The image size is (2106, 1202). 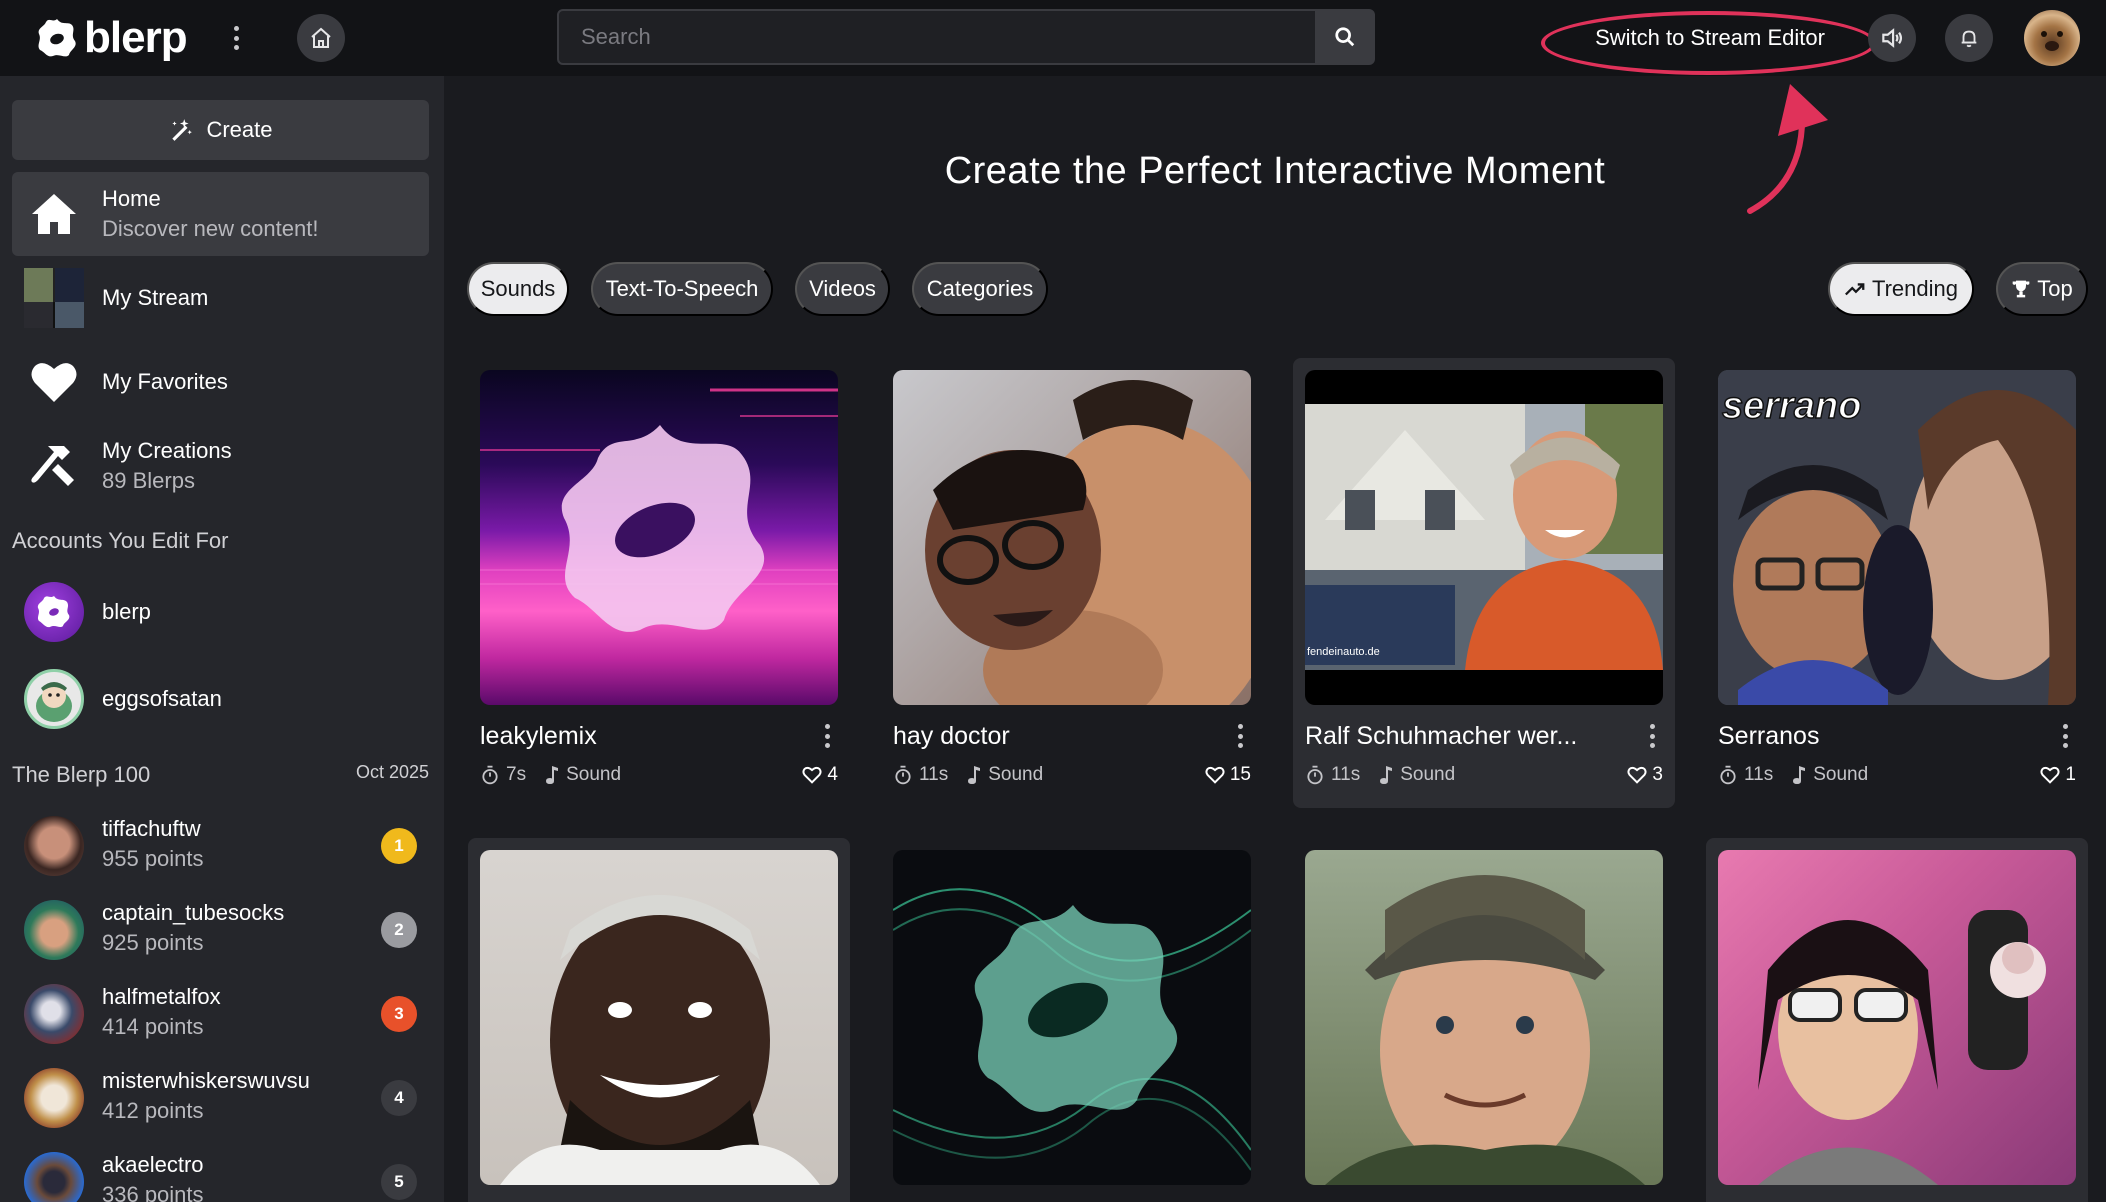 What do you see at coordinates (1275, 171) in the screenshot?
I see `page-title: Create the Perfect Interactive Moment` at bounding box center [1275, 171].